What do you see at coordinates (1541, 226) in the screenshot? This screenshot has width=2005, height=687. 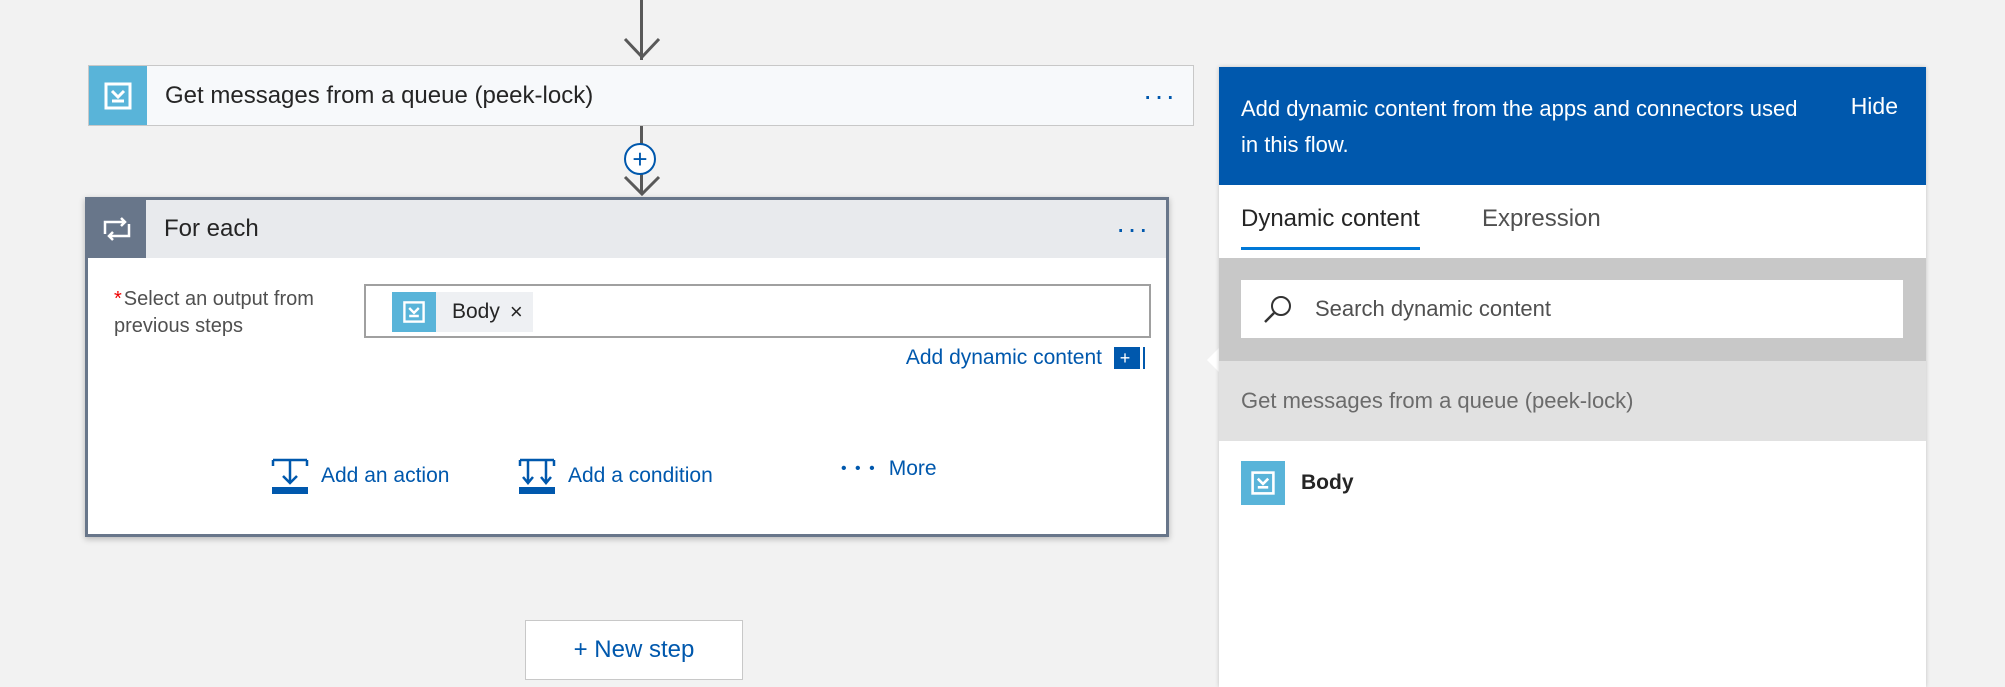 I see `tab-expression: Expression` at bounding box center [1541, 226].